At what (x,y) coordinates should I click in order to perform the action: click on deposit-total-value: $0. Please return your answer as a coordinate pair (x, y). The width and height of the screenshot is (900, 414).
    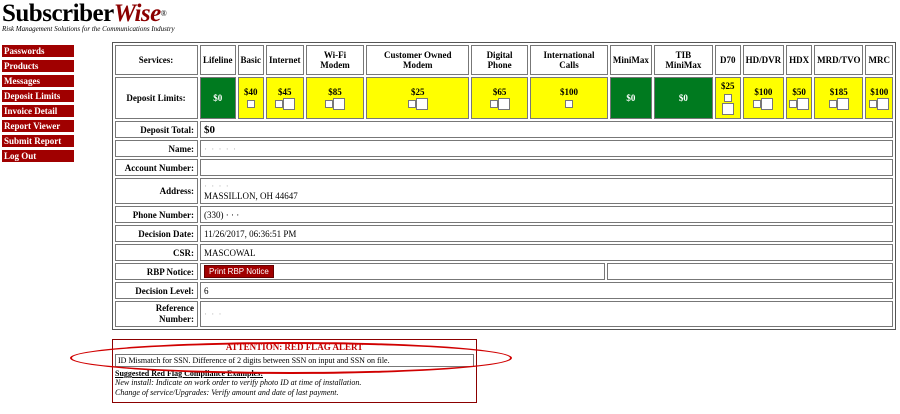
    Looking at the image, I should click on (546, 129).